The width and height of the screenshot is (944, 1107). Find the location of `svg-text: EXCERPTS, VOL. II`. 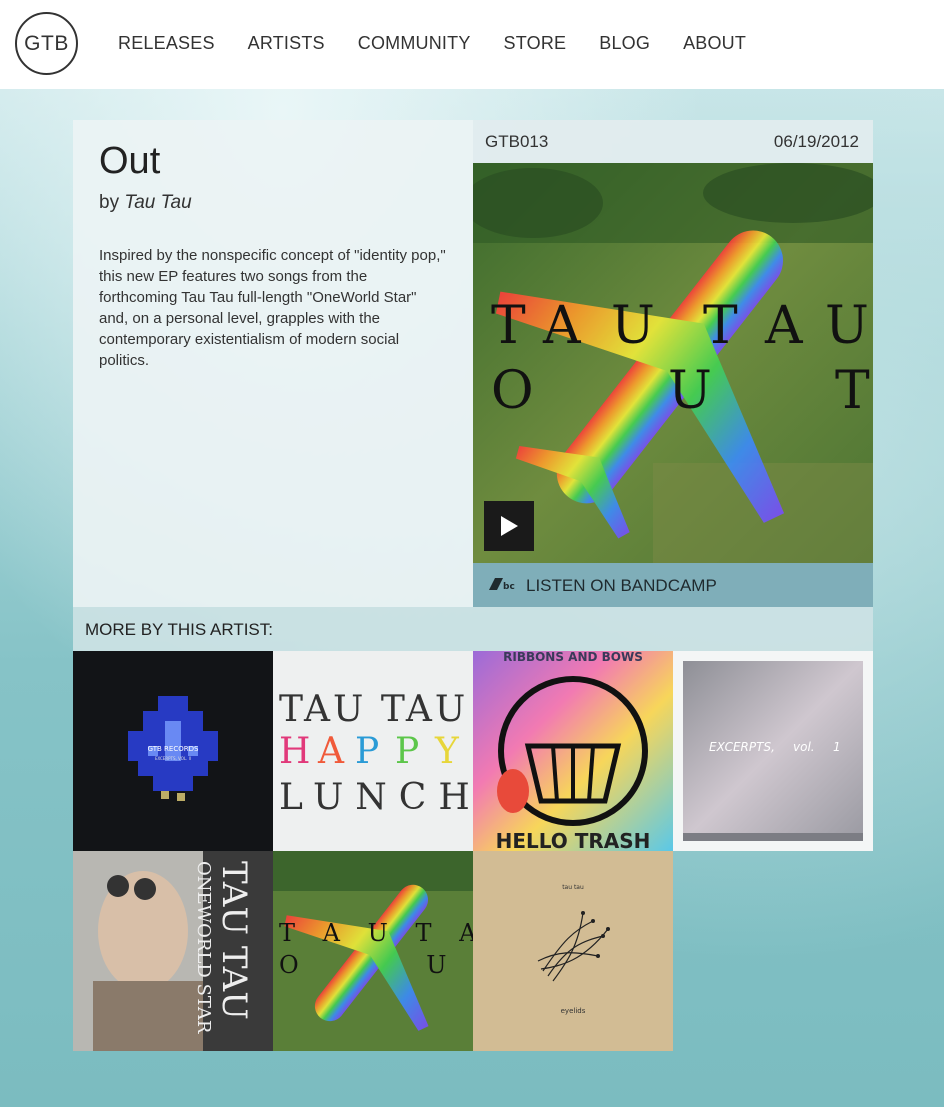

svg-text: EXCERPTS, VOL. II is located at coordinates (173, 758).